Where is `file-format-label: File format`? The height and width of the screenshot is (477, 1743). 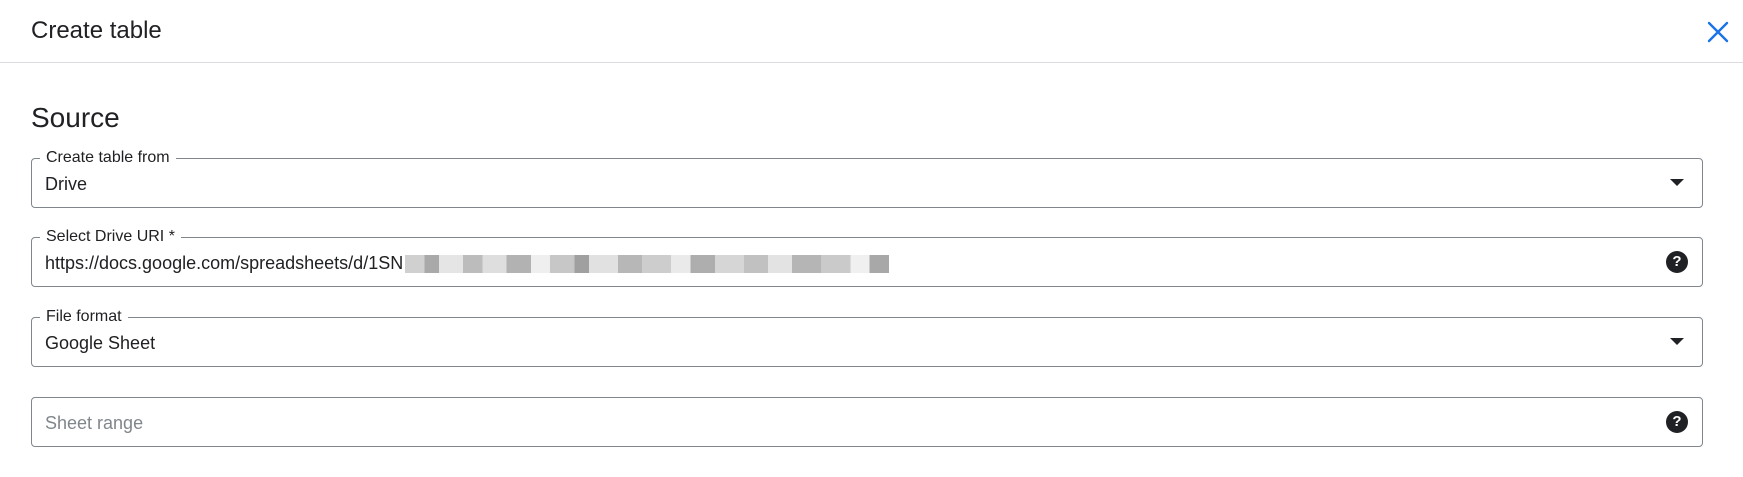
file-format-label: File format is located at coordinates (84, 317).